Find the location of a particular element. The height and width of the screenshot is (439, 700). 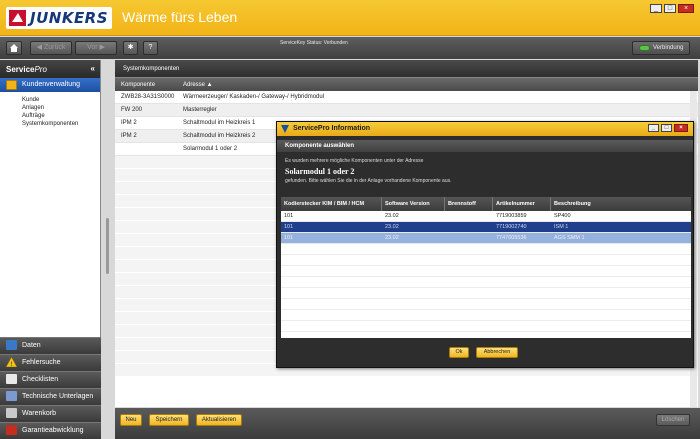

checklist-icon is located at coordinates (11, 379).